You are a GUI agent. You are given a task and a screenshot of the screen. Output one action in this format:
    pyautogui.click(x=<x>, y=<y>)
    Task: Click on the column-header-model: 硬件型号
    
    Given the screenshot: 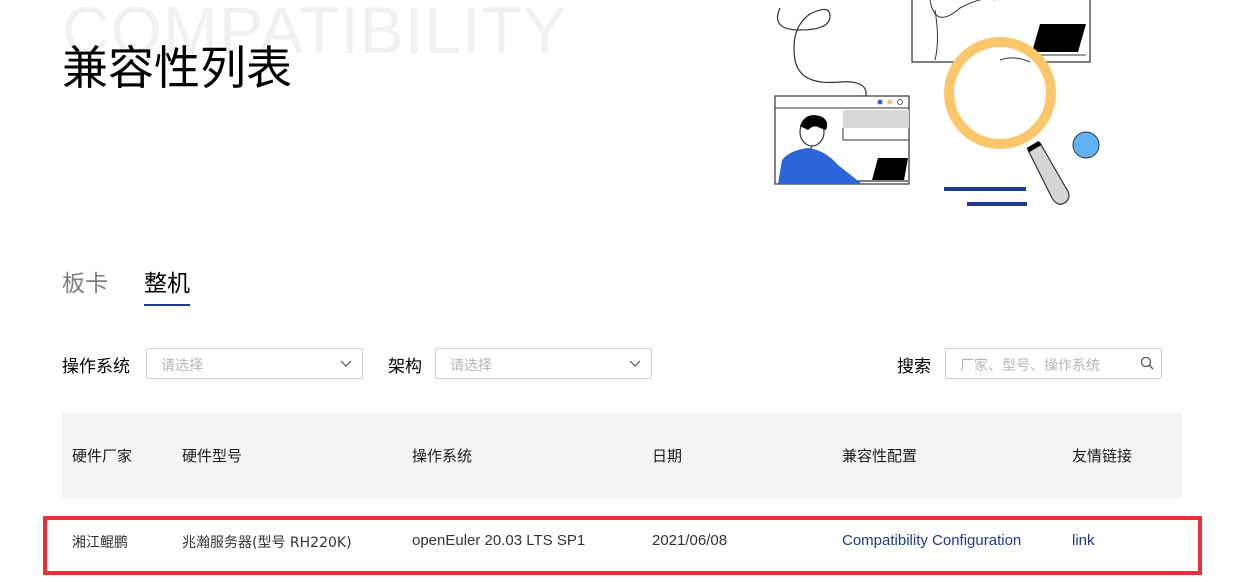 What is the action you would take?
    pyautogui.click(x=212, y=456)
    